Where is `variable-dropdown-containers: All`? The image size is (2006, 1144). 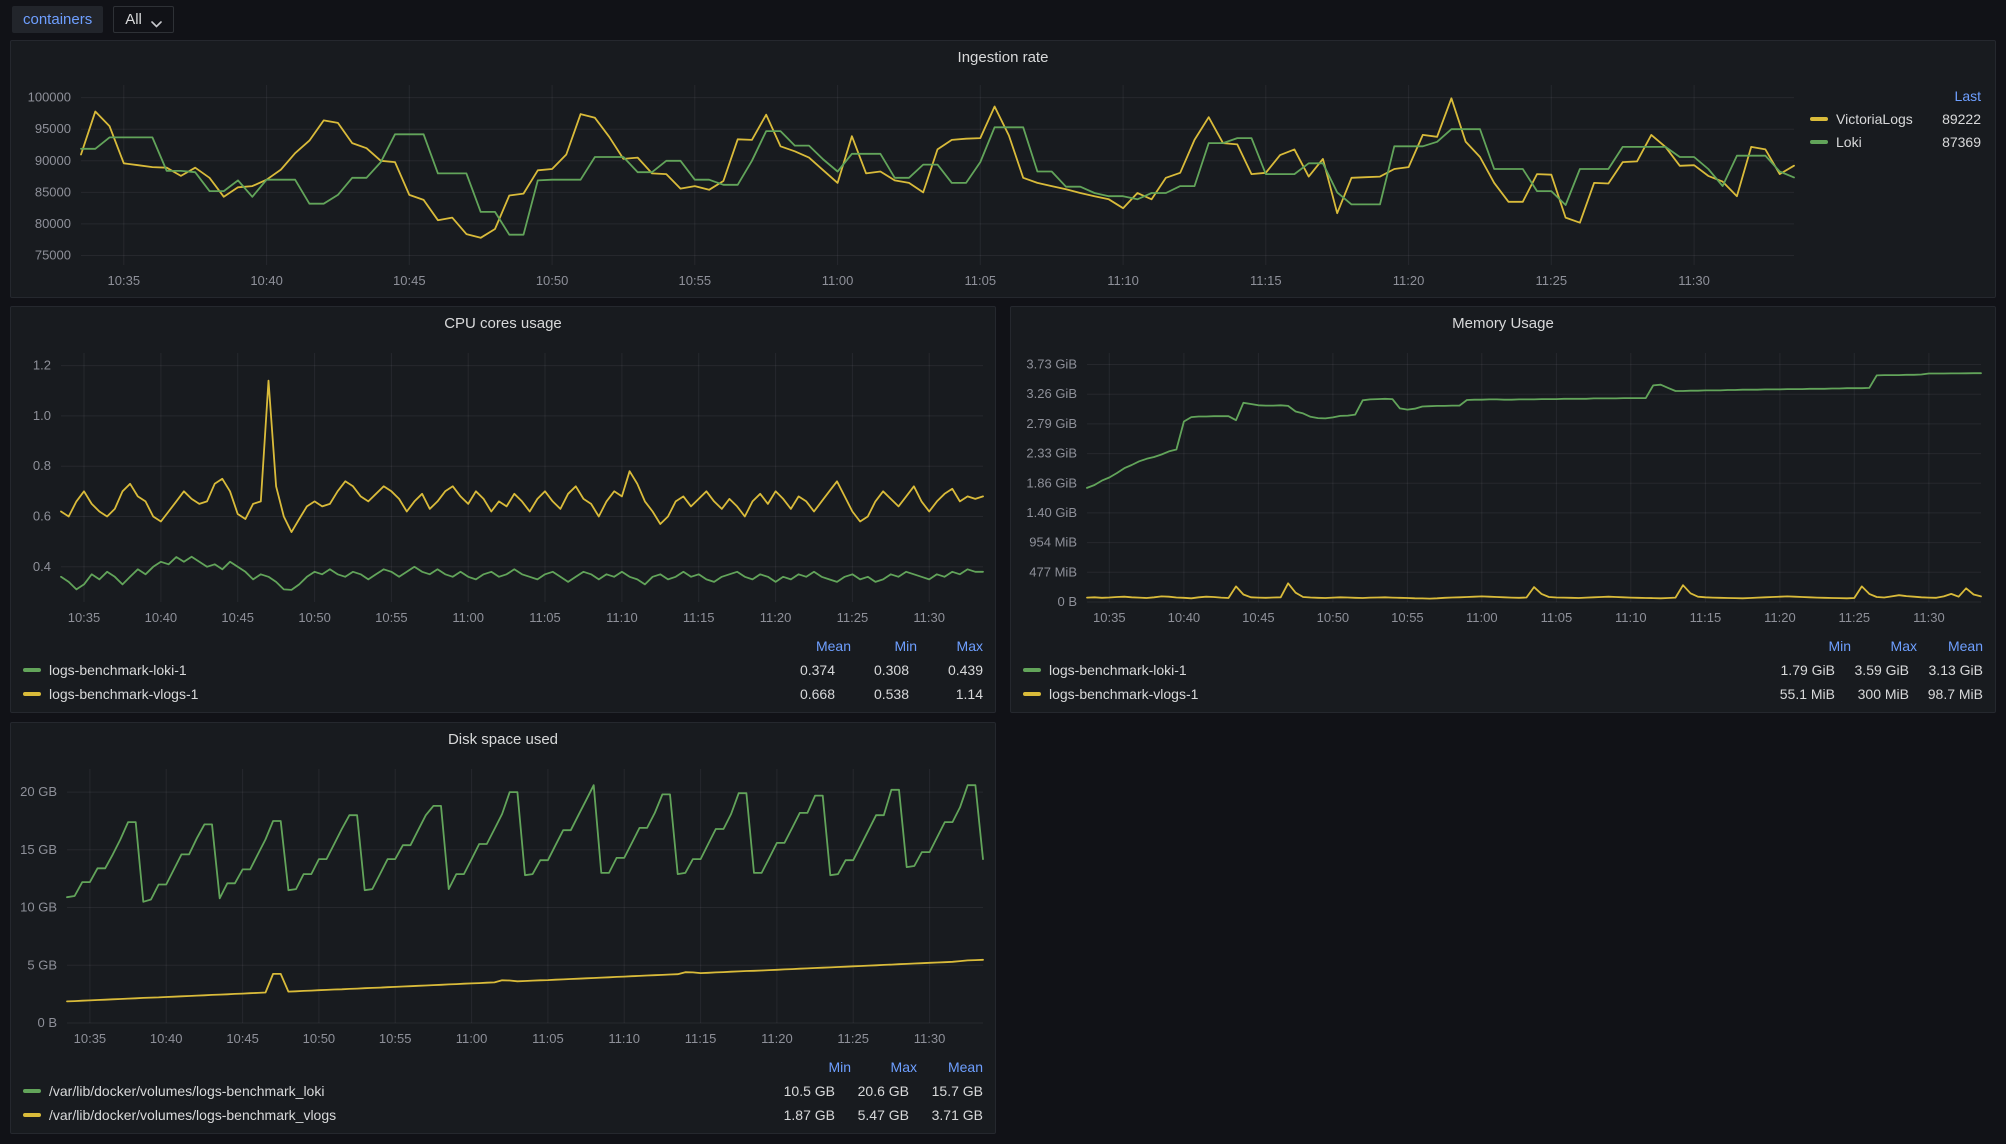 variable-dropdown-containers: All is located at coordinates (143, 19).